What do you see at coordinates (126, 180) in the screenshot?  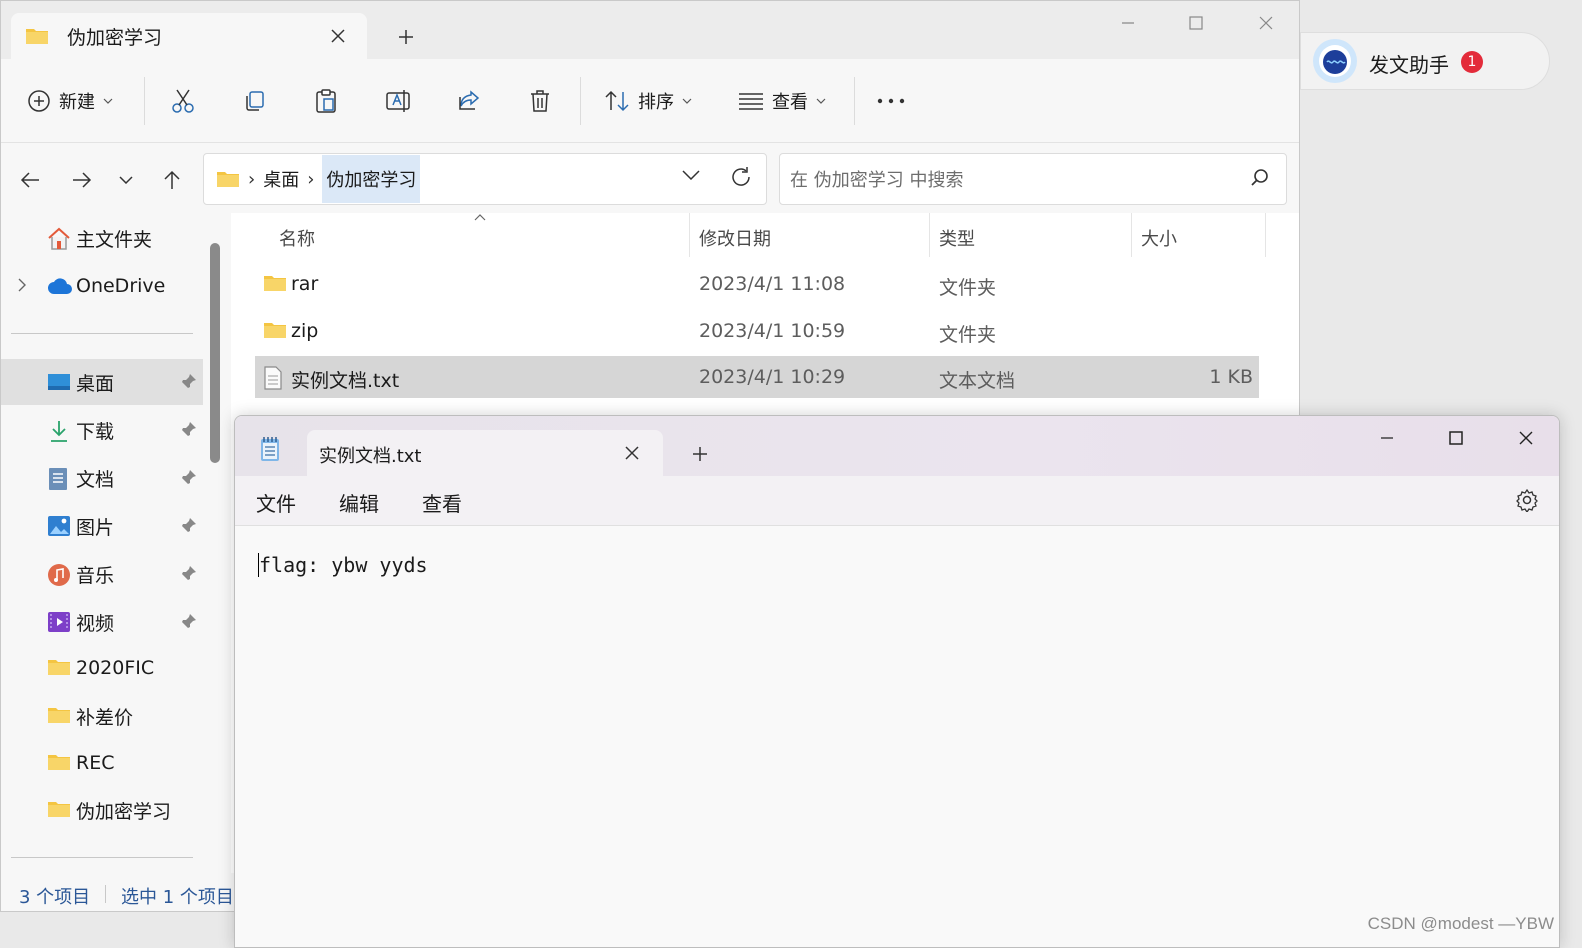 I see `recent-locations-button` at bounding box center [126, 180].